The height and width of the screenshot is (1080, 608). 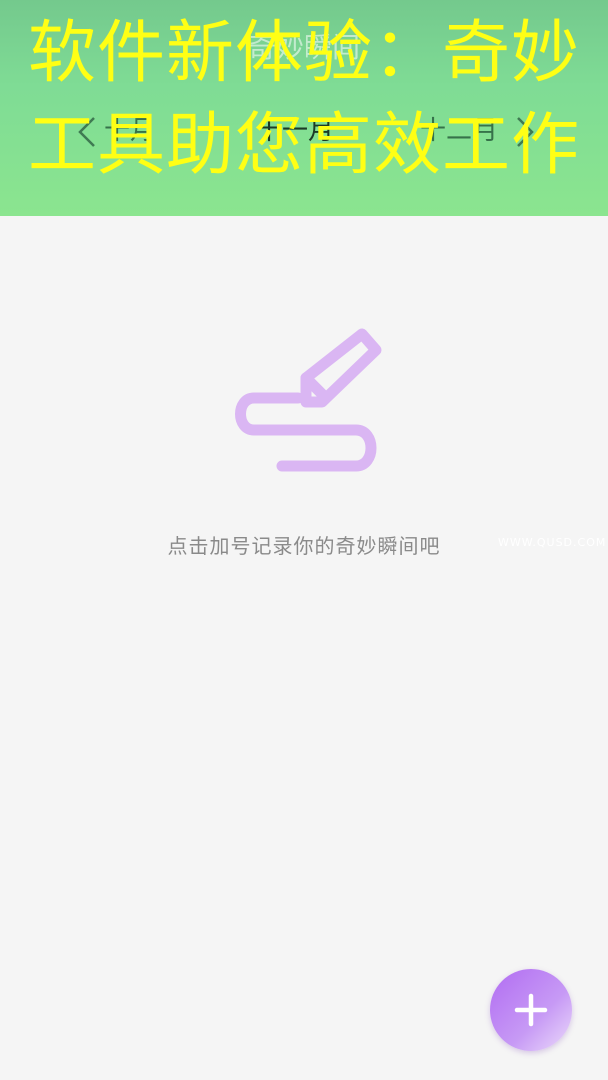 What do you see at coordinates (308, 400) in the screenshot?
I see `pen-scribble-icon` at bounding box center [308, 400].